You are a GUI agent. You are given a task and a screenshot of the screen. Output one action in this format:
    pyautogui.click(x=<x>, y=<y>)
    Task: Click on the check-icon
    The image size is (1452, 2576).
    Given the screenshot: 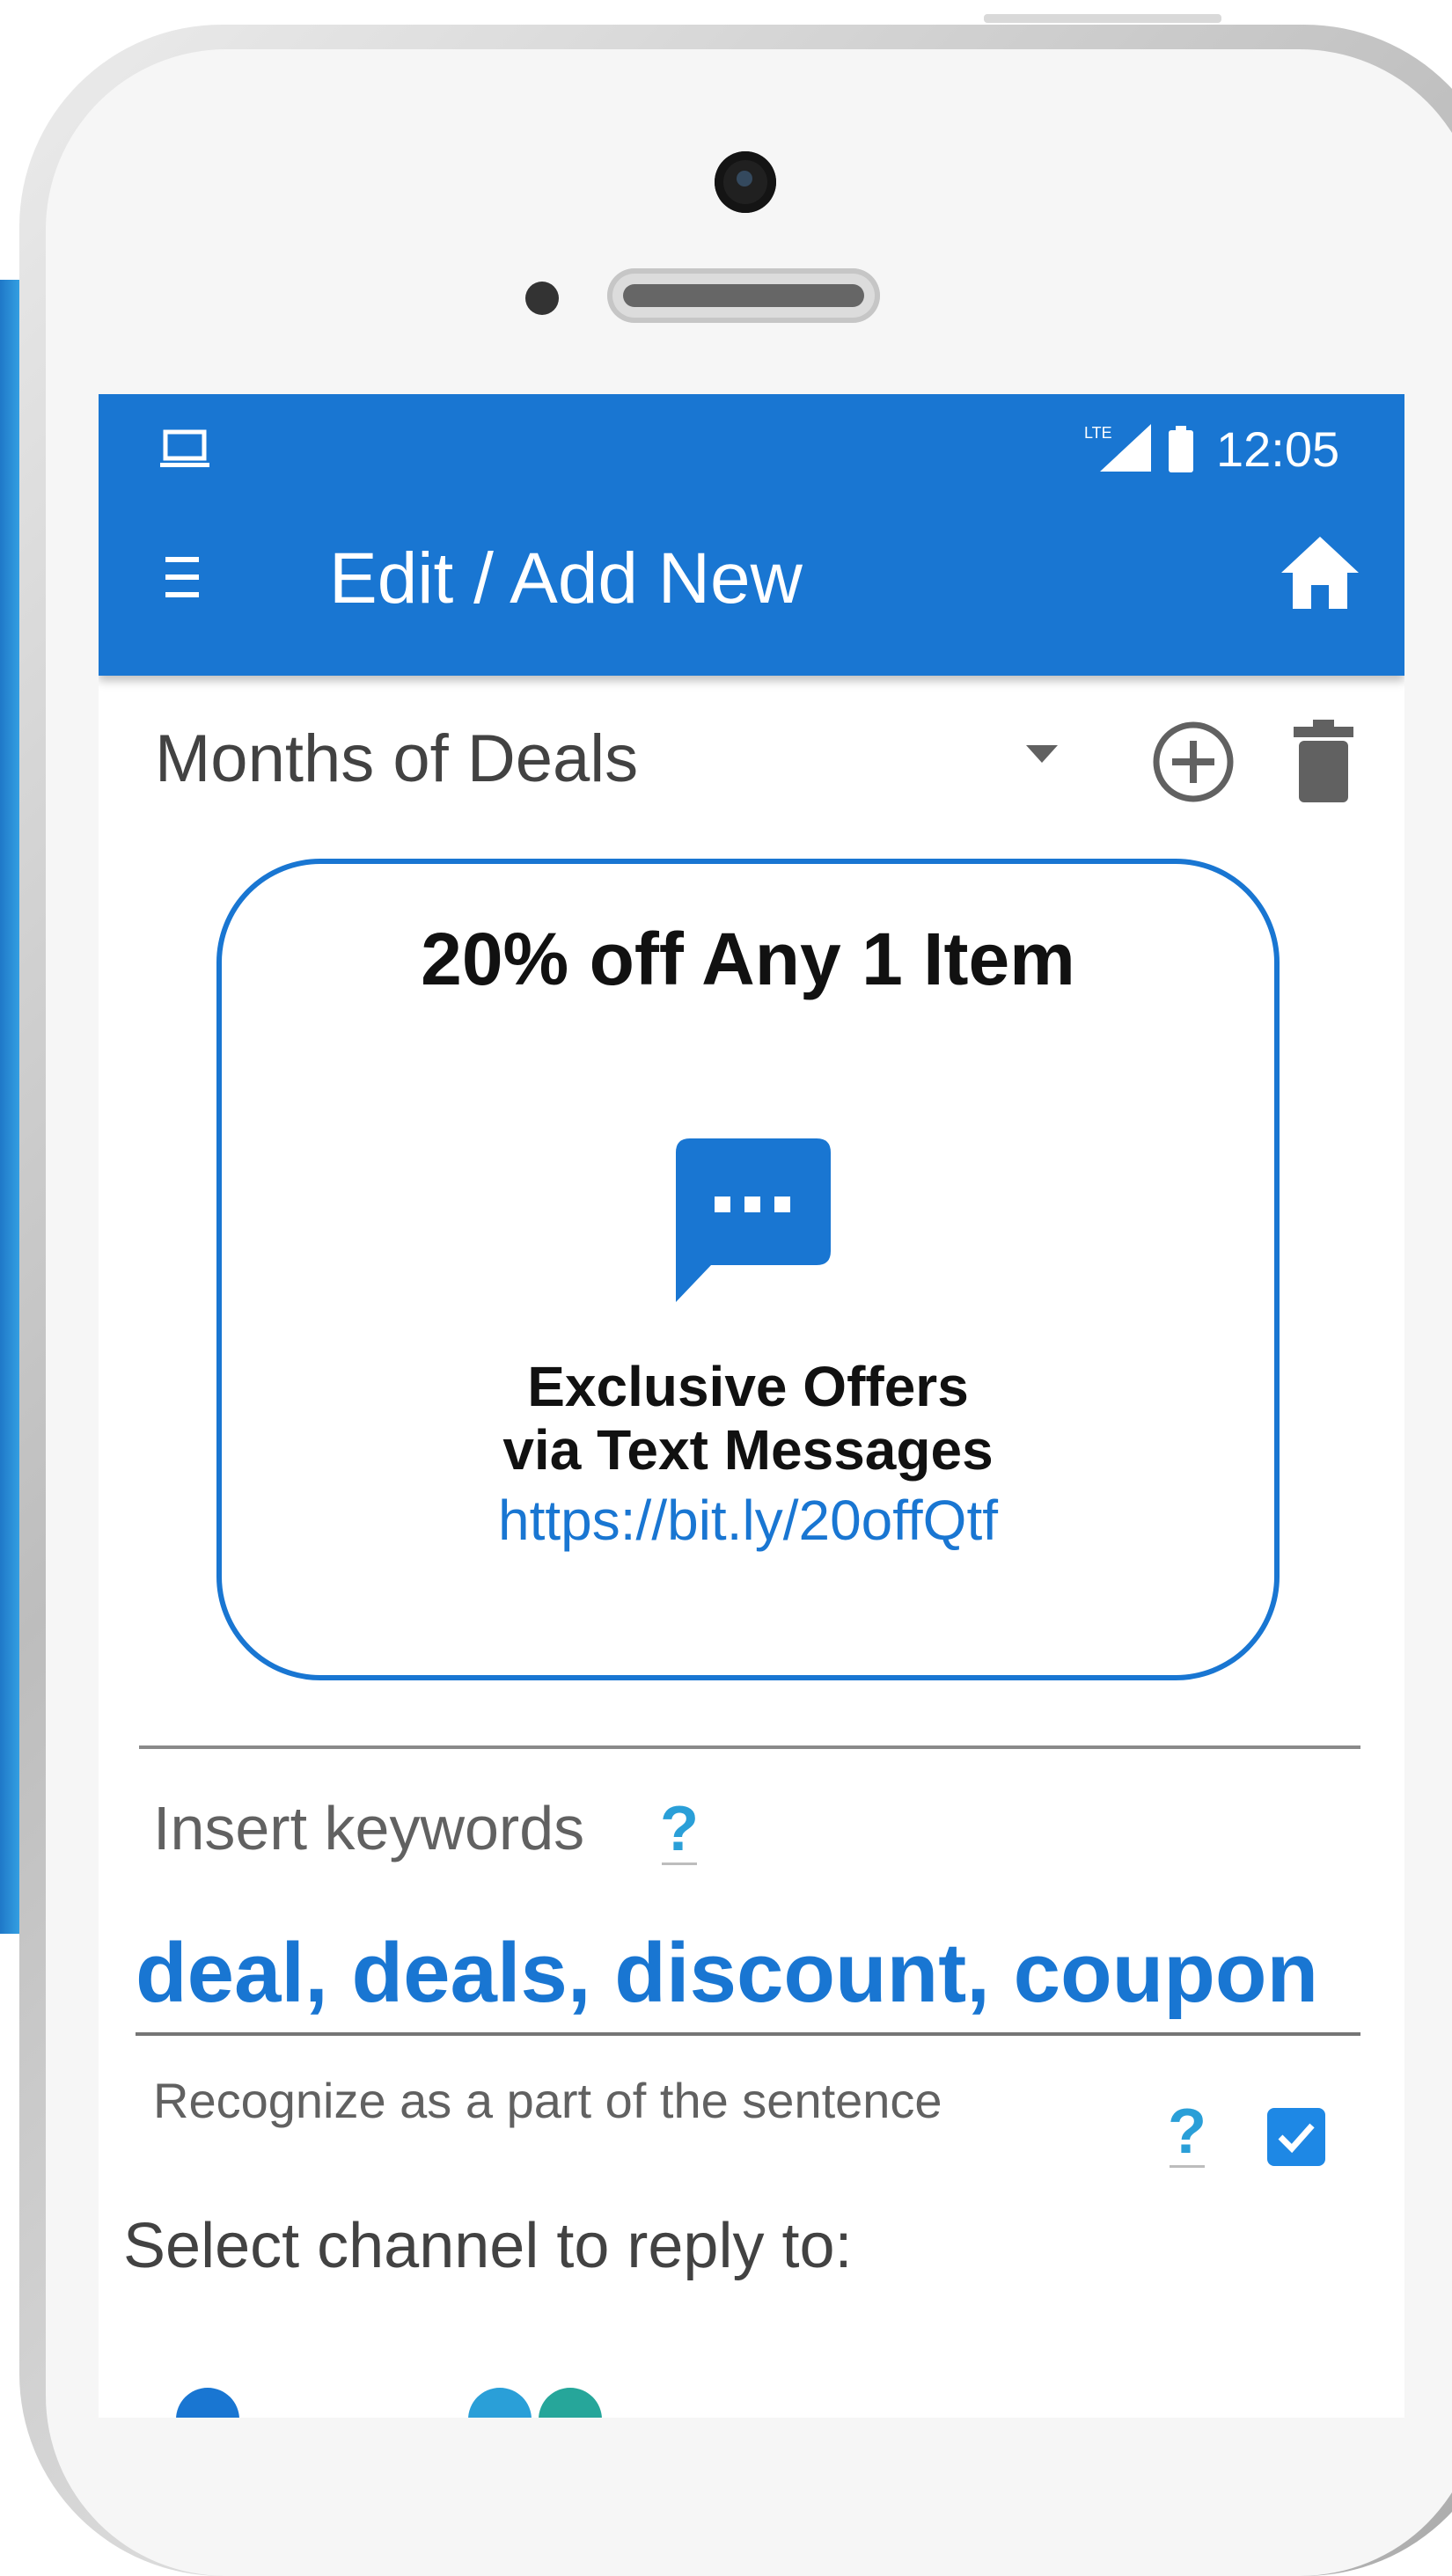 What is the action you would take?
    pyautogui.click(x=1297, y=2138)
    